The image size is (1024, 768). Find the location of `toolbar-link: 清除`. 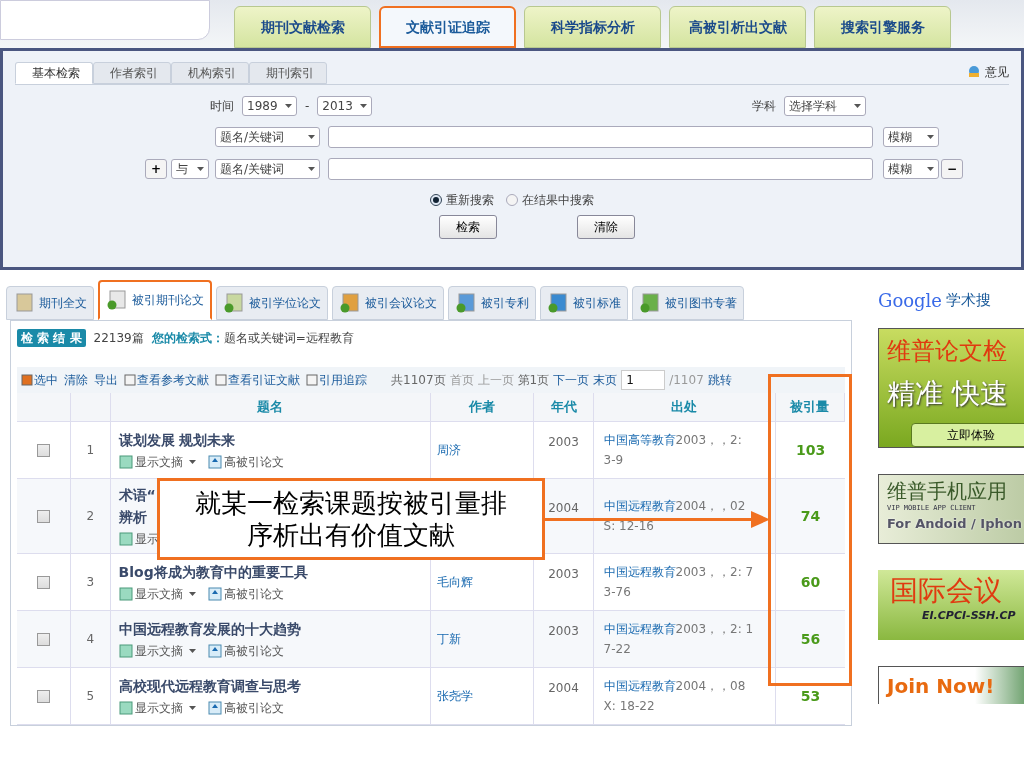

toolbar-link: 清除 is located at coordinates (76, 380).